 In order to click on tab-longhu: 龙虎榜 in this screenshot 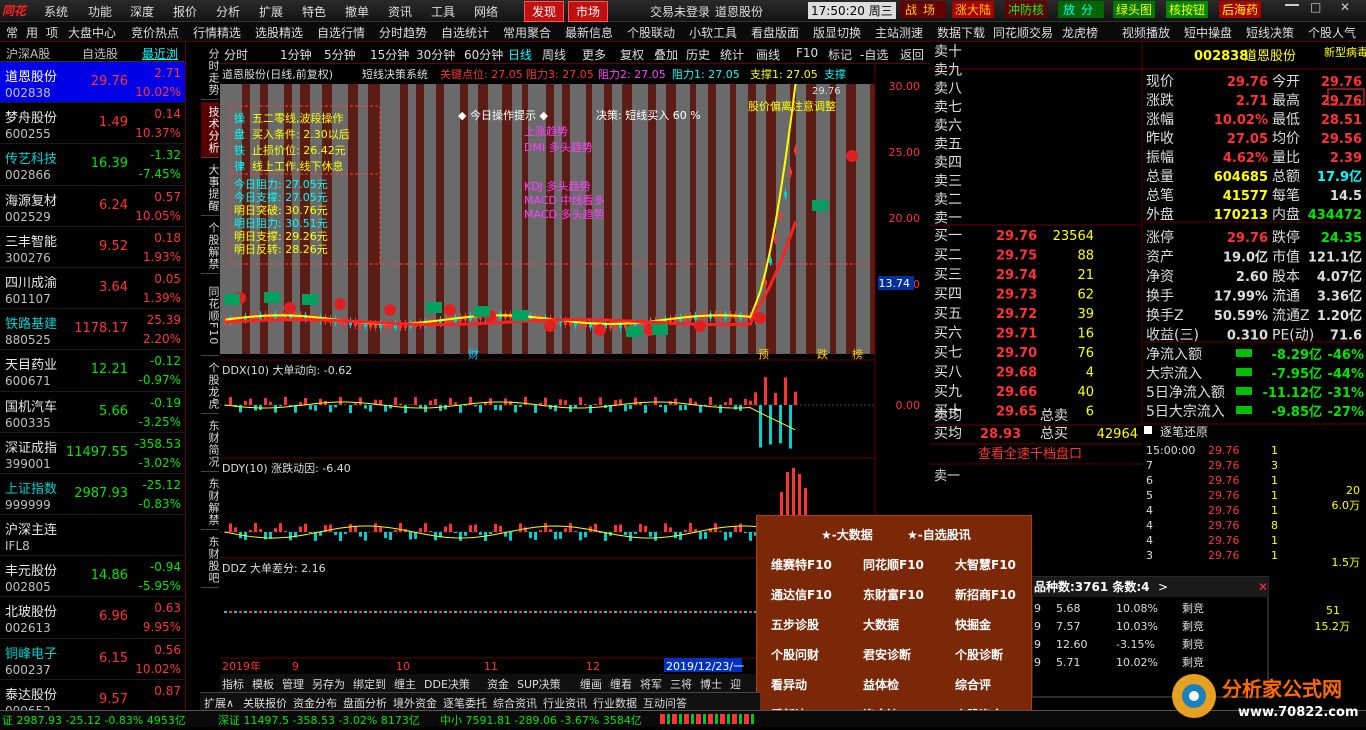, I will do `click(1080, 32)`.